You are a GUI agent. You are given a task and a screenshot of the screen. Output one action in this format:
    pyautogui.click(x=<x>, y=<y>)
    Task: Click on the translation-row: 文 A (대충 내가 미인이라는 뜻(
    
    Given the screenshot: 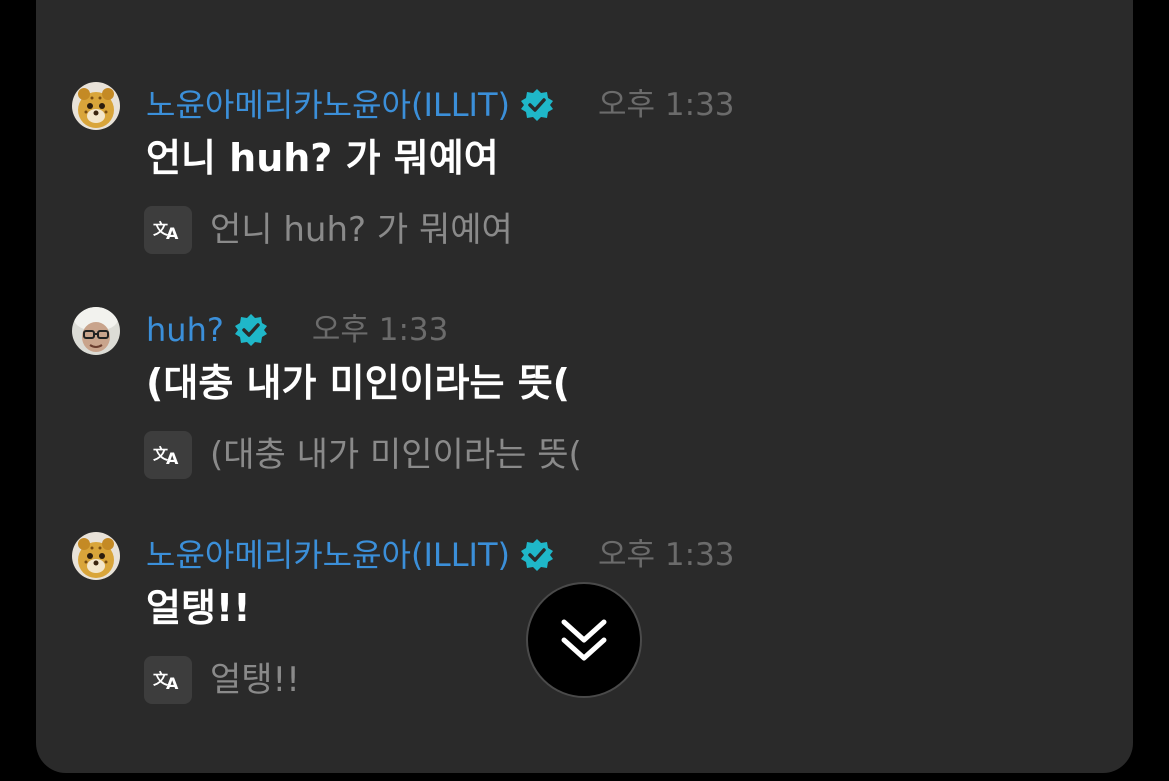 What is the action you would take?
    pyautogui.click(x=363, y=455)
    